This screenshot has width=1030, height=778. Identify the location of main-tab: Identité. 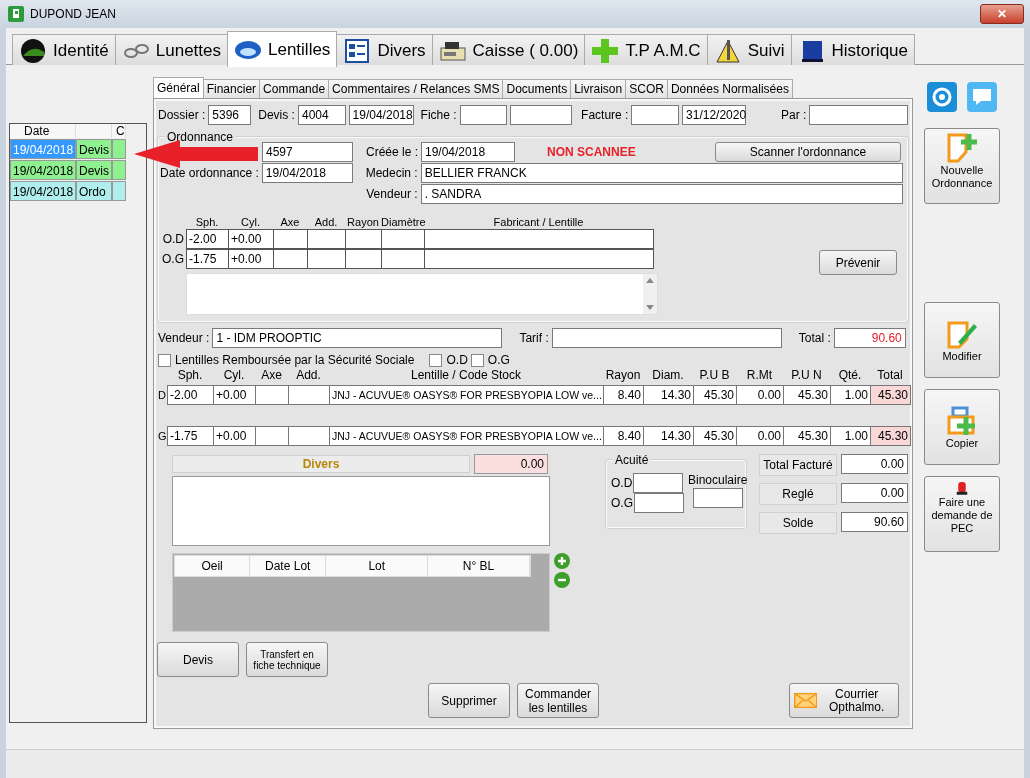
(64, 50).